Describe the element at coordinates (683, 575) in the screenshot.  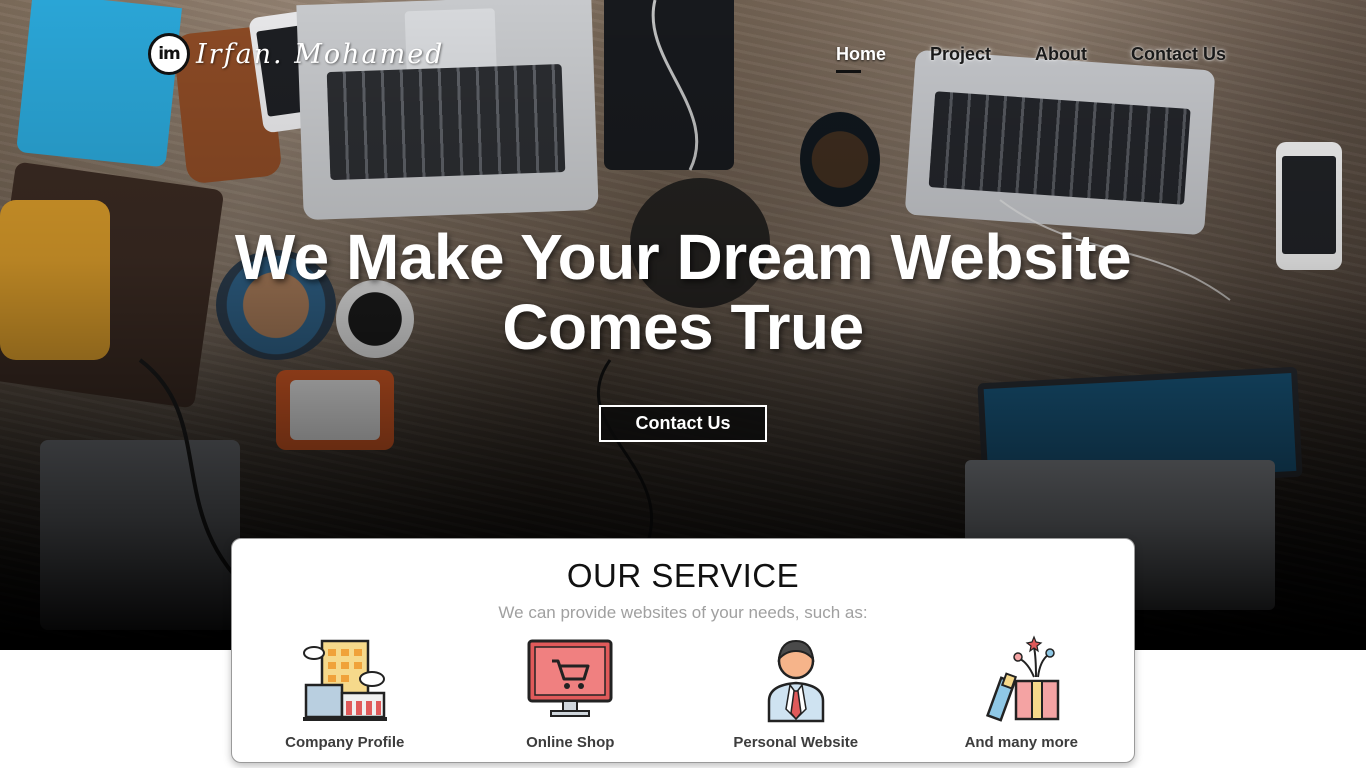
I see `service-title: OUR SERVICE` at that location.